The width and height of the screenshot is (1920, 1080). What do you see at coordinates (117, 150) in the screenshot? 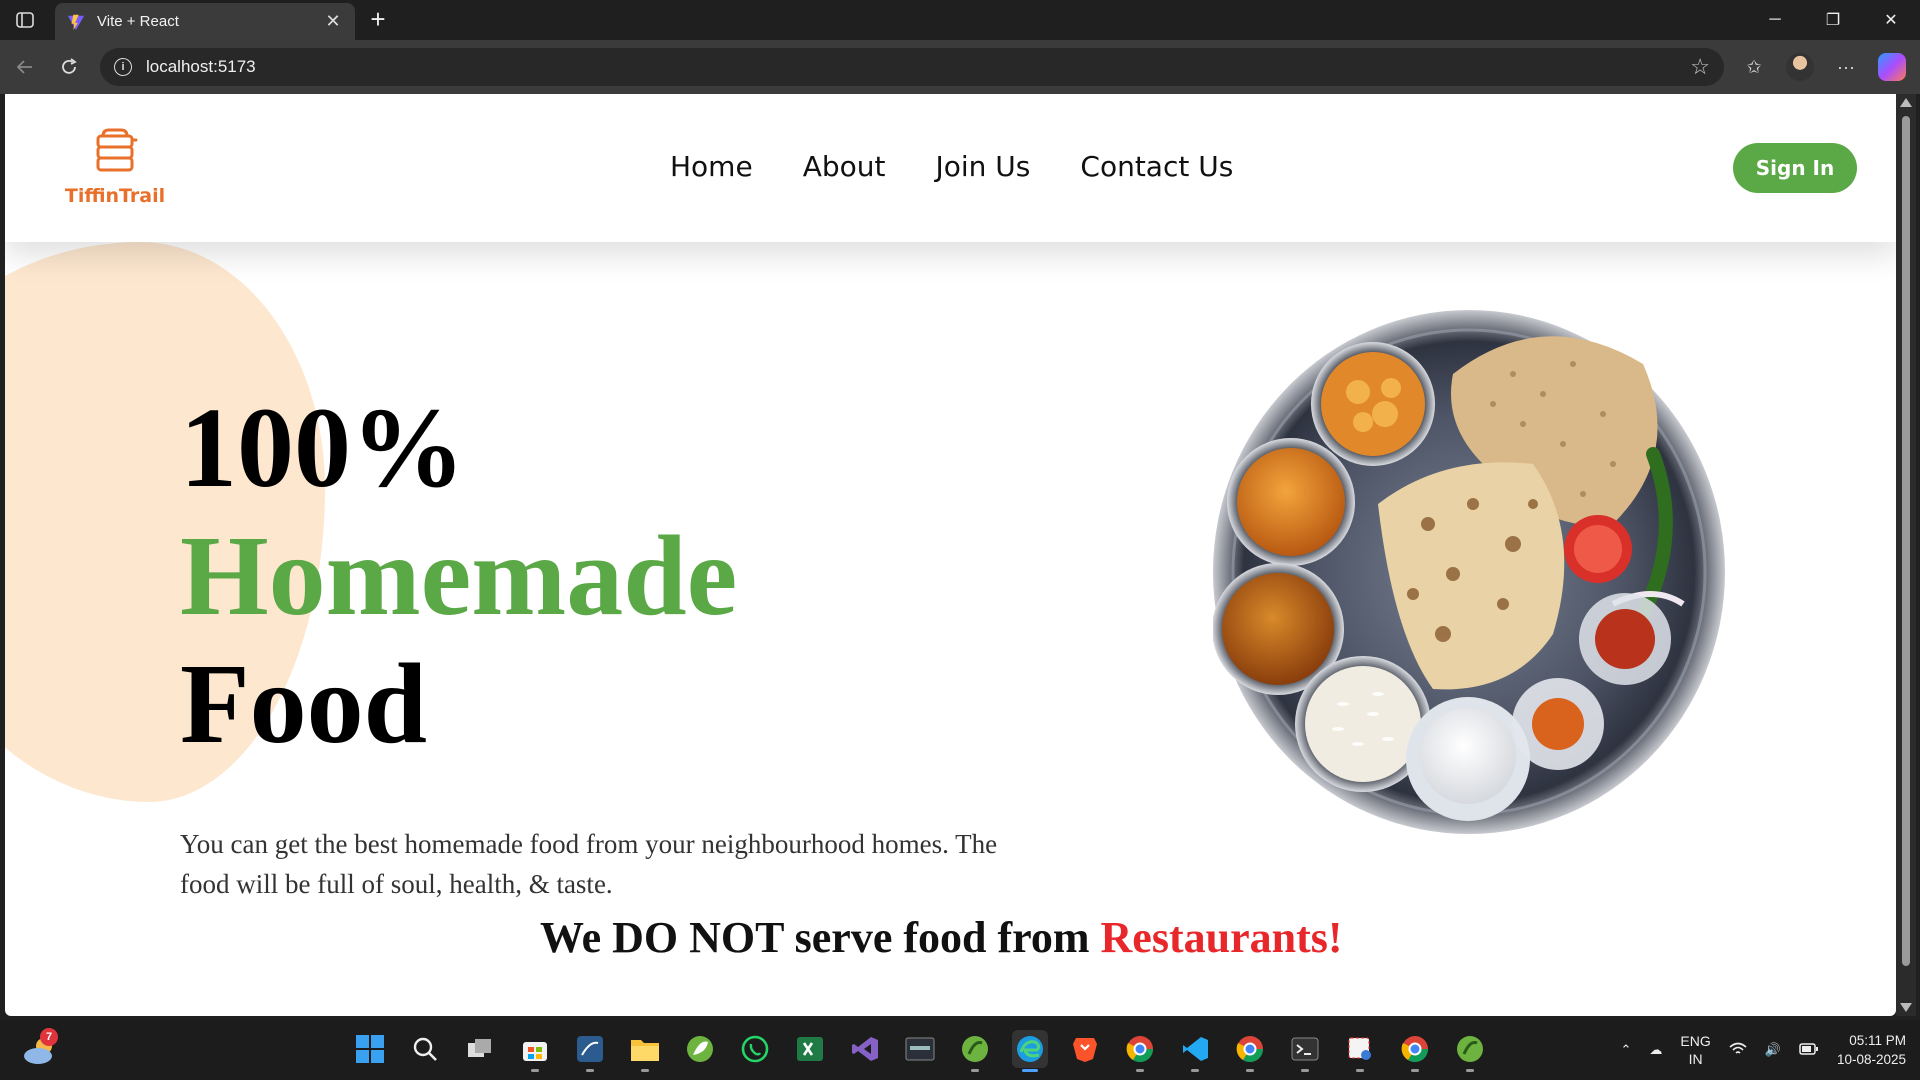
I see `tiffin-box-icon` at bounding box center [117, 150].